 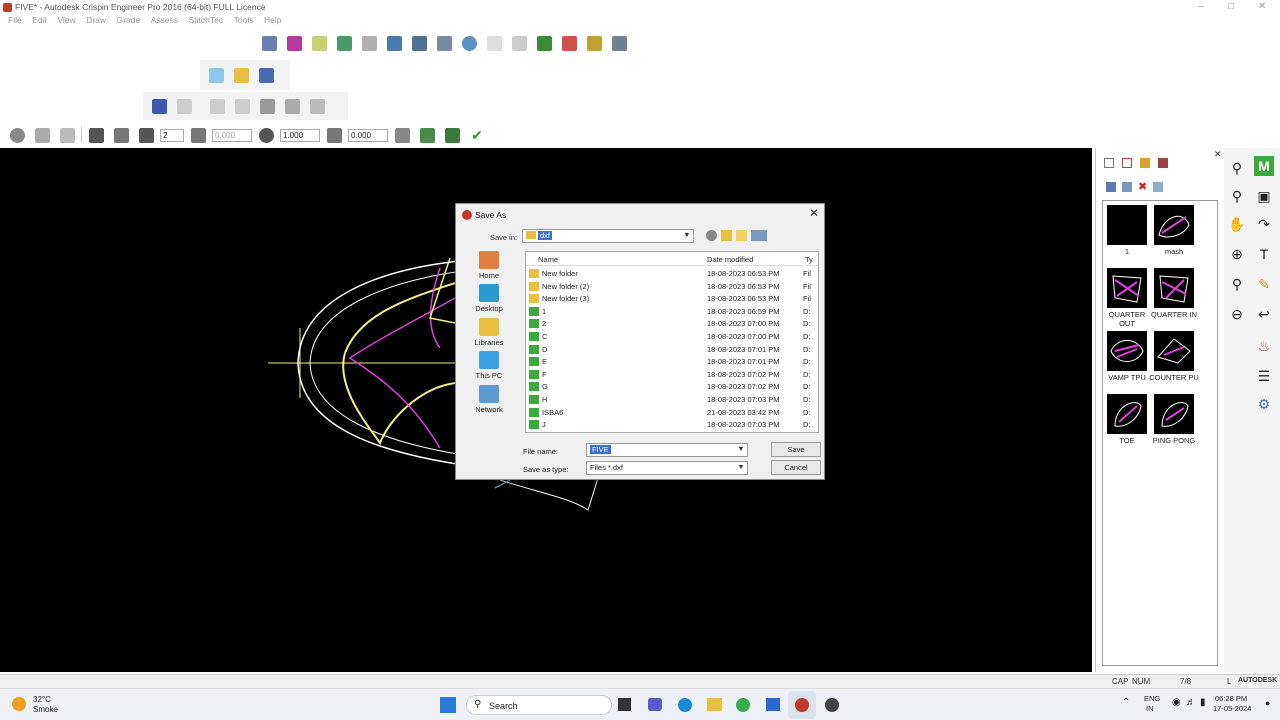 I want to click on offset-field: 0.000, so click(x=232, y=135).